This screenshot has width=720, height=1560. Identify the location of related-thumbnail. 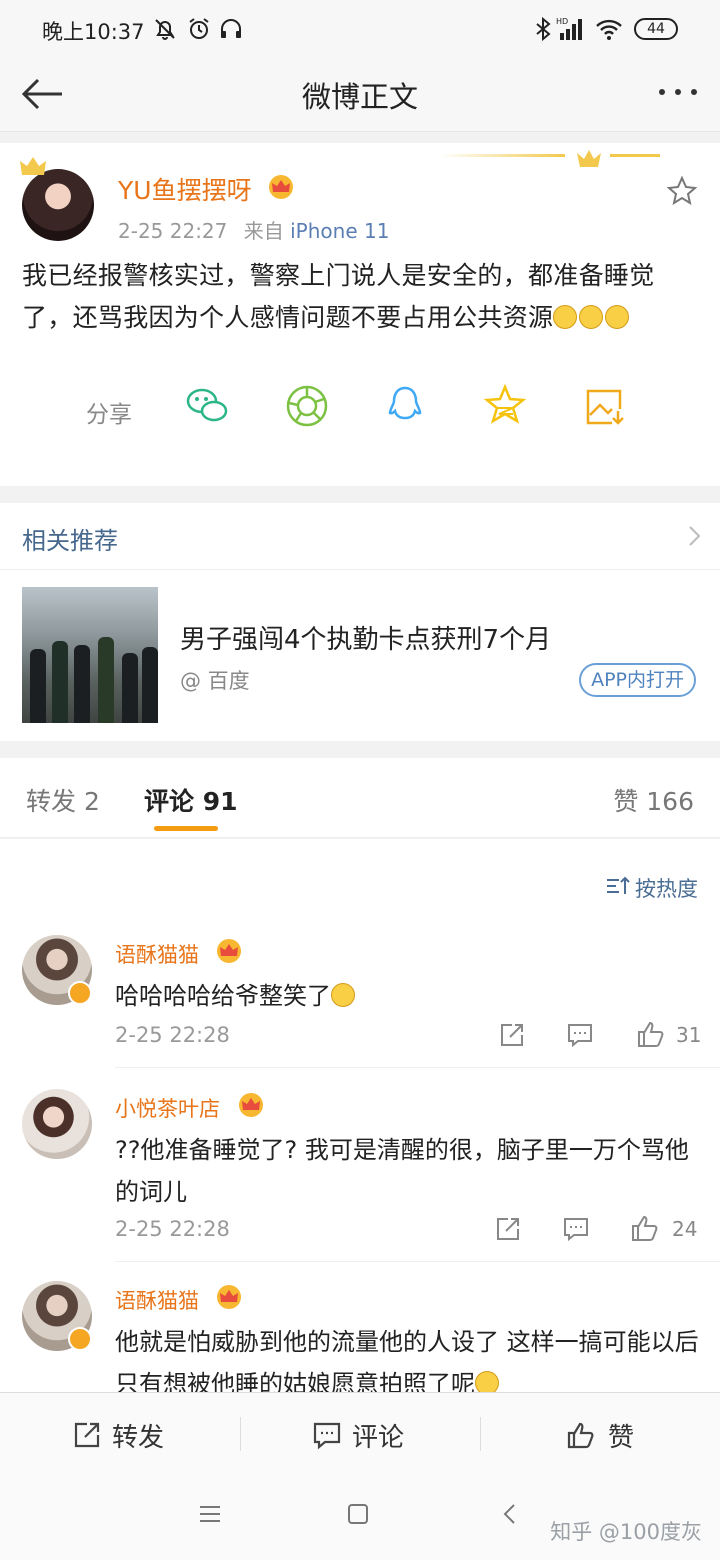
(90, 655).